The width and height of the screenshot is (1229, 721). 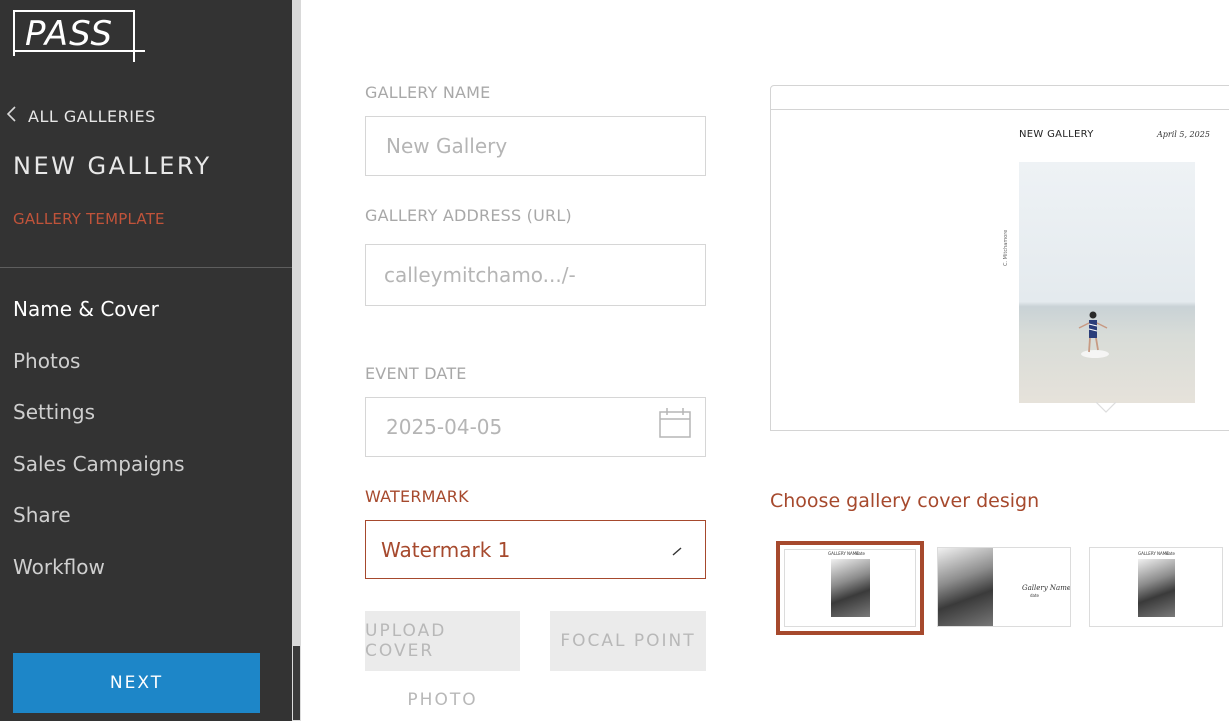 I want to click on gallery-name-input: New Gallery, so click(x=535, y=146).